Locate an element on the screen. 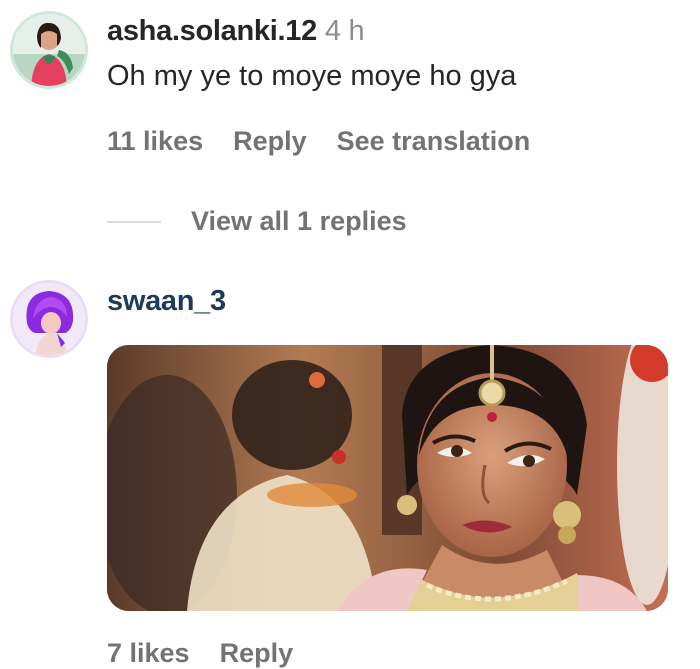 This screenshot has height=669, width=700. comment-actions: 7 likes Reply is located at coordinates (200, 653).